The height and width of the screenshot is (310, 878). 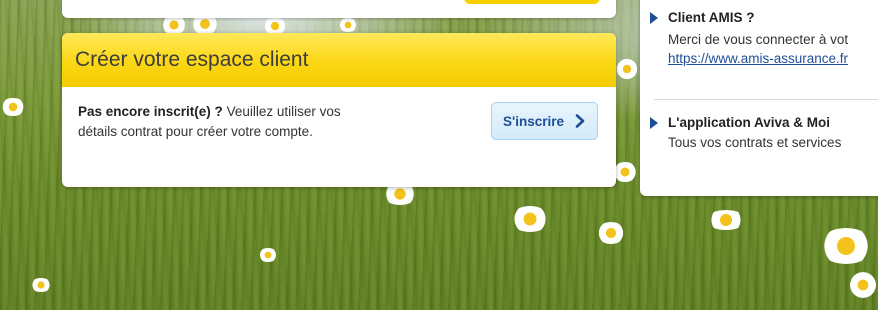 What do you see at coordinates (192, 59) in the screenshot?
I see `card-title: Créer votre espace client` at bounding box center [192, 59].